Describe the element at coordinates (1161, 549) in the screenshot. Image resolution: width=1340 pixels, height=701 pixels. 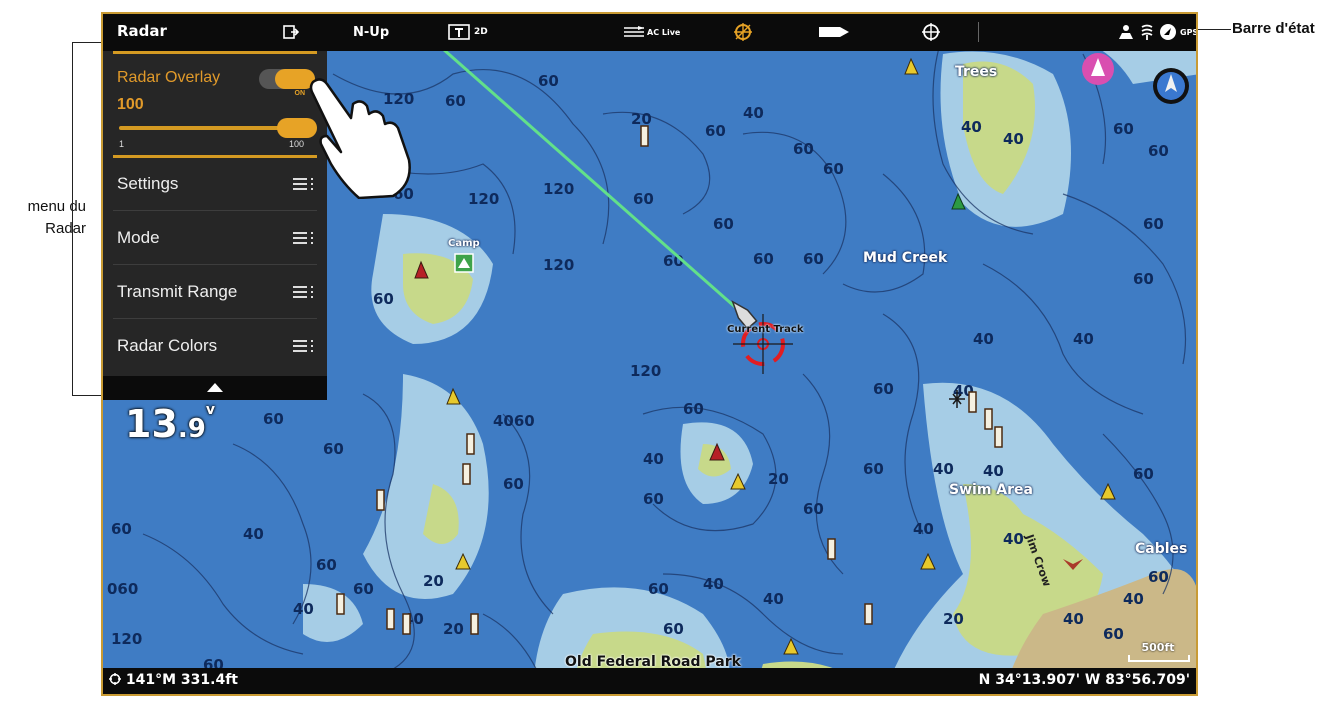
I see `map-label-cables: Cables` at that location.